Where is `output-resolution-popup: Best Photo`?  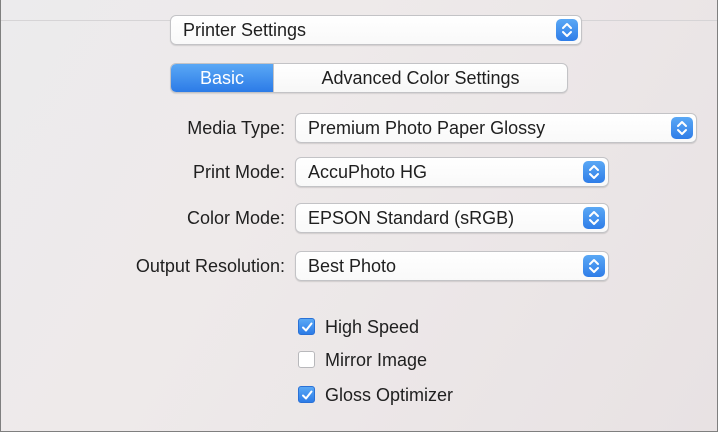 output-resolution-popup: Best Photo is located at coordinates (452, 266).